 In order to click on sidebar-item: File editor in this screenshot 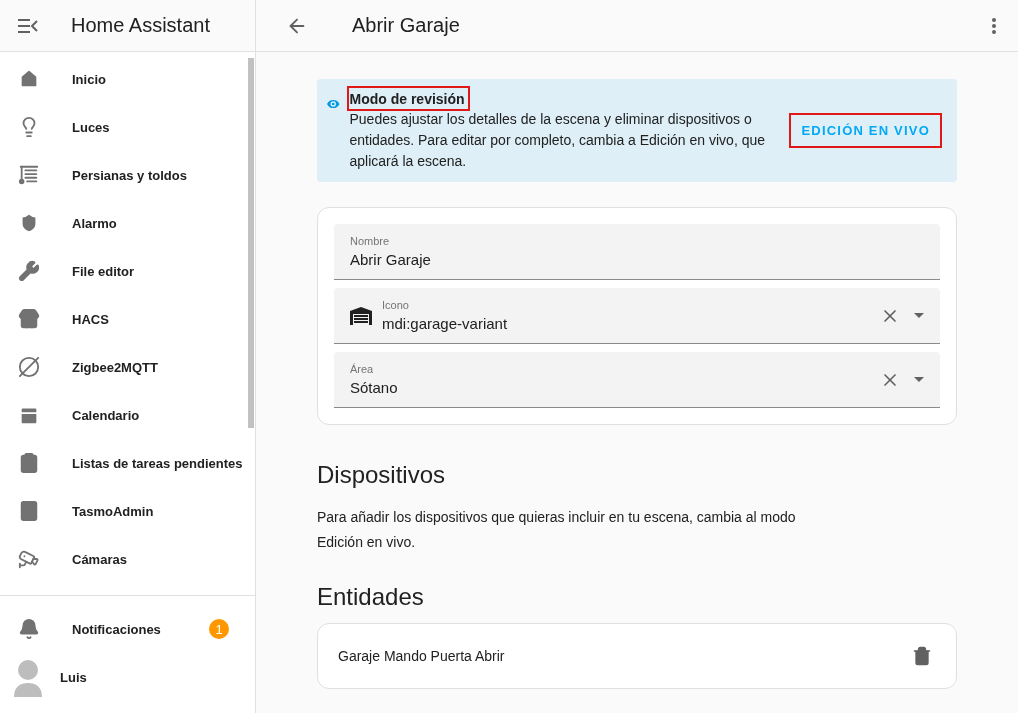, I will do `click(123, 271)`.